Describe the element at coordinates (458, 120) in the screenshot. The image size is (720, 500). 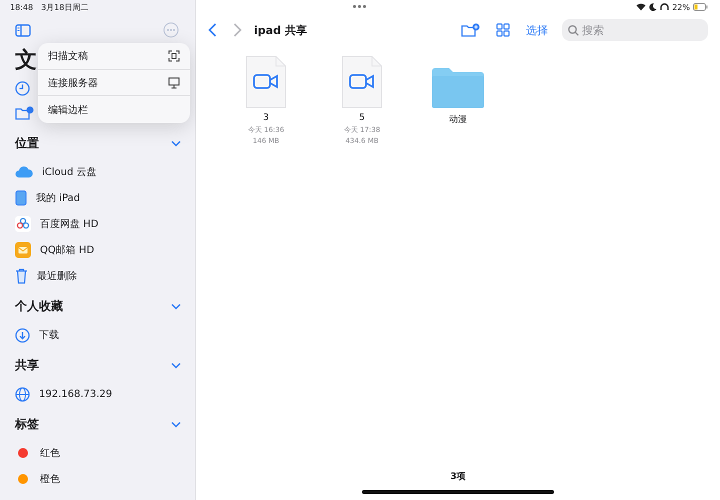
I see `file-name: 动漫` at that location.